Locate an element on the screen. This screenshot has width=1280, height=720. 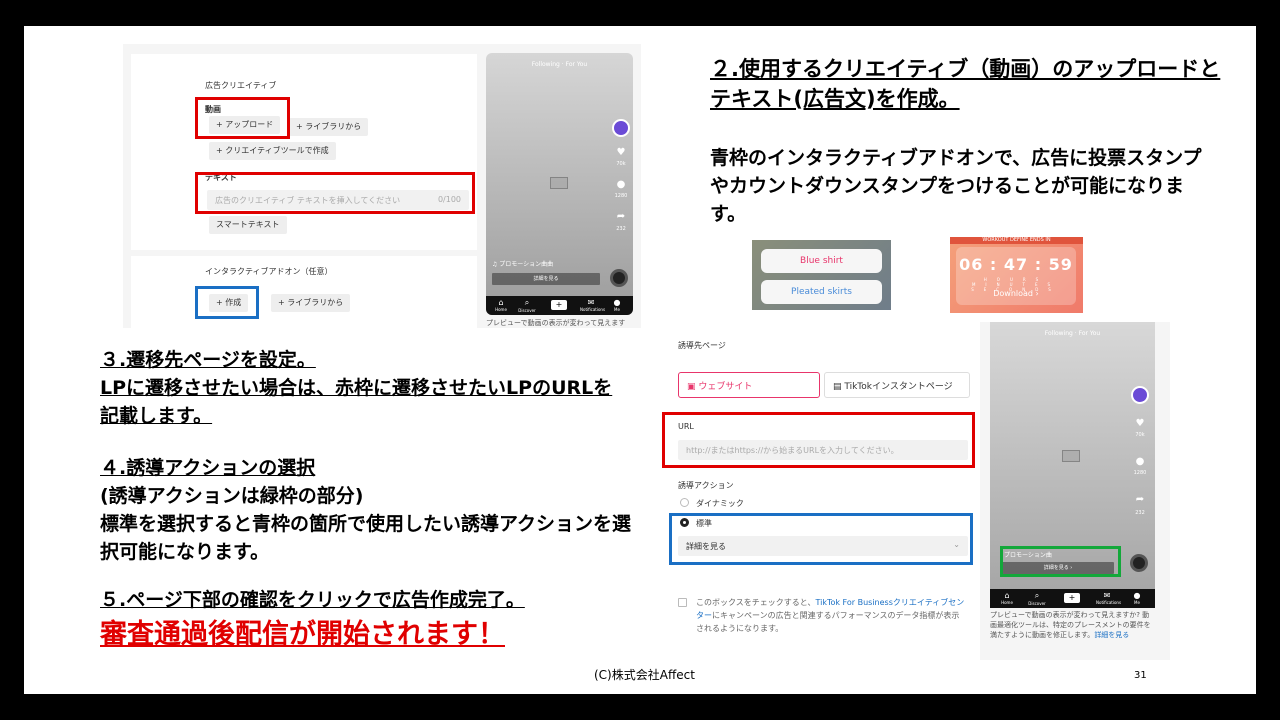
nav2-me: Me is located at coordinates (1137, 602).